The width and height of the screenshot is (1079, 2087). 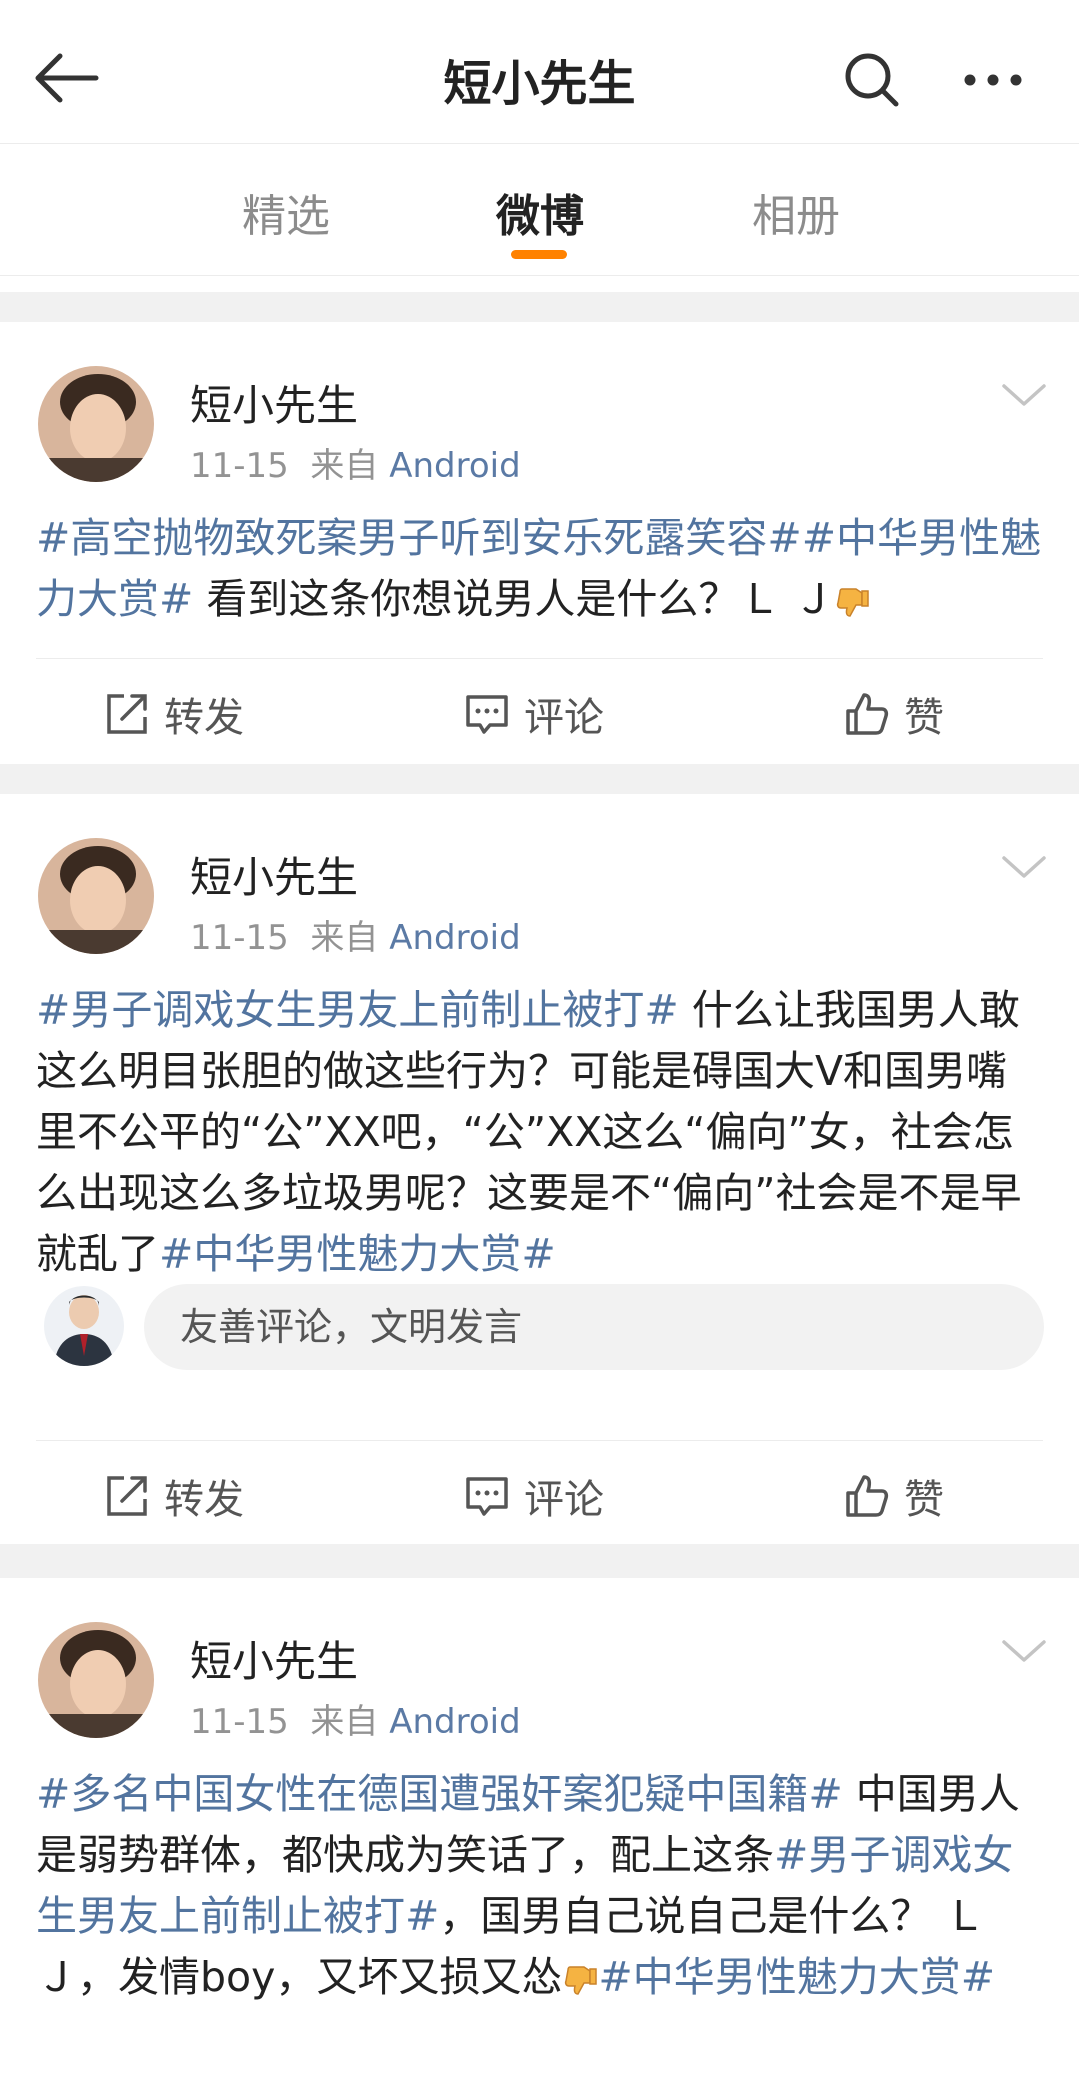 I want to click on hashtag-link: #高空抛物致死案男子听到安乐死露笑容#, so click(x=419, y=538).